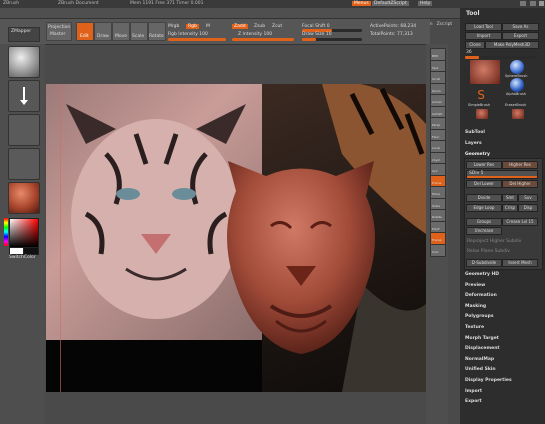  Describe the element at coordinates (173, 26) in the screenshot. I see `mrgb-button: Mrgb` at that location.